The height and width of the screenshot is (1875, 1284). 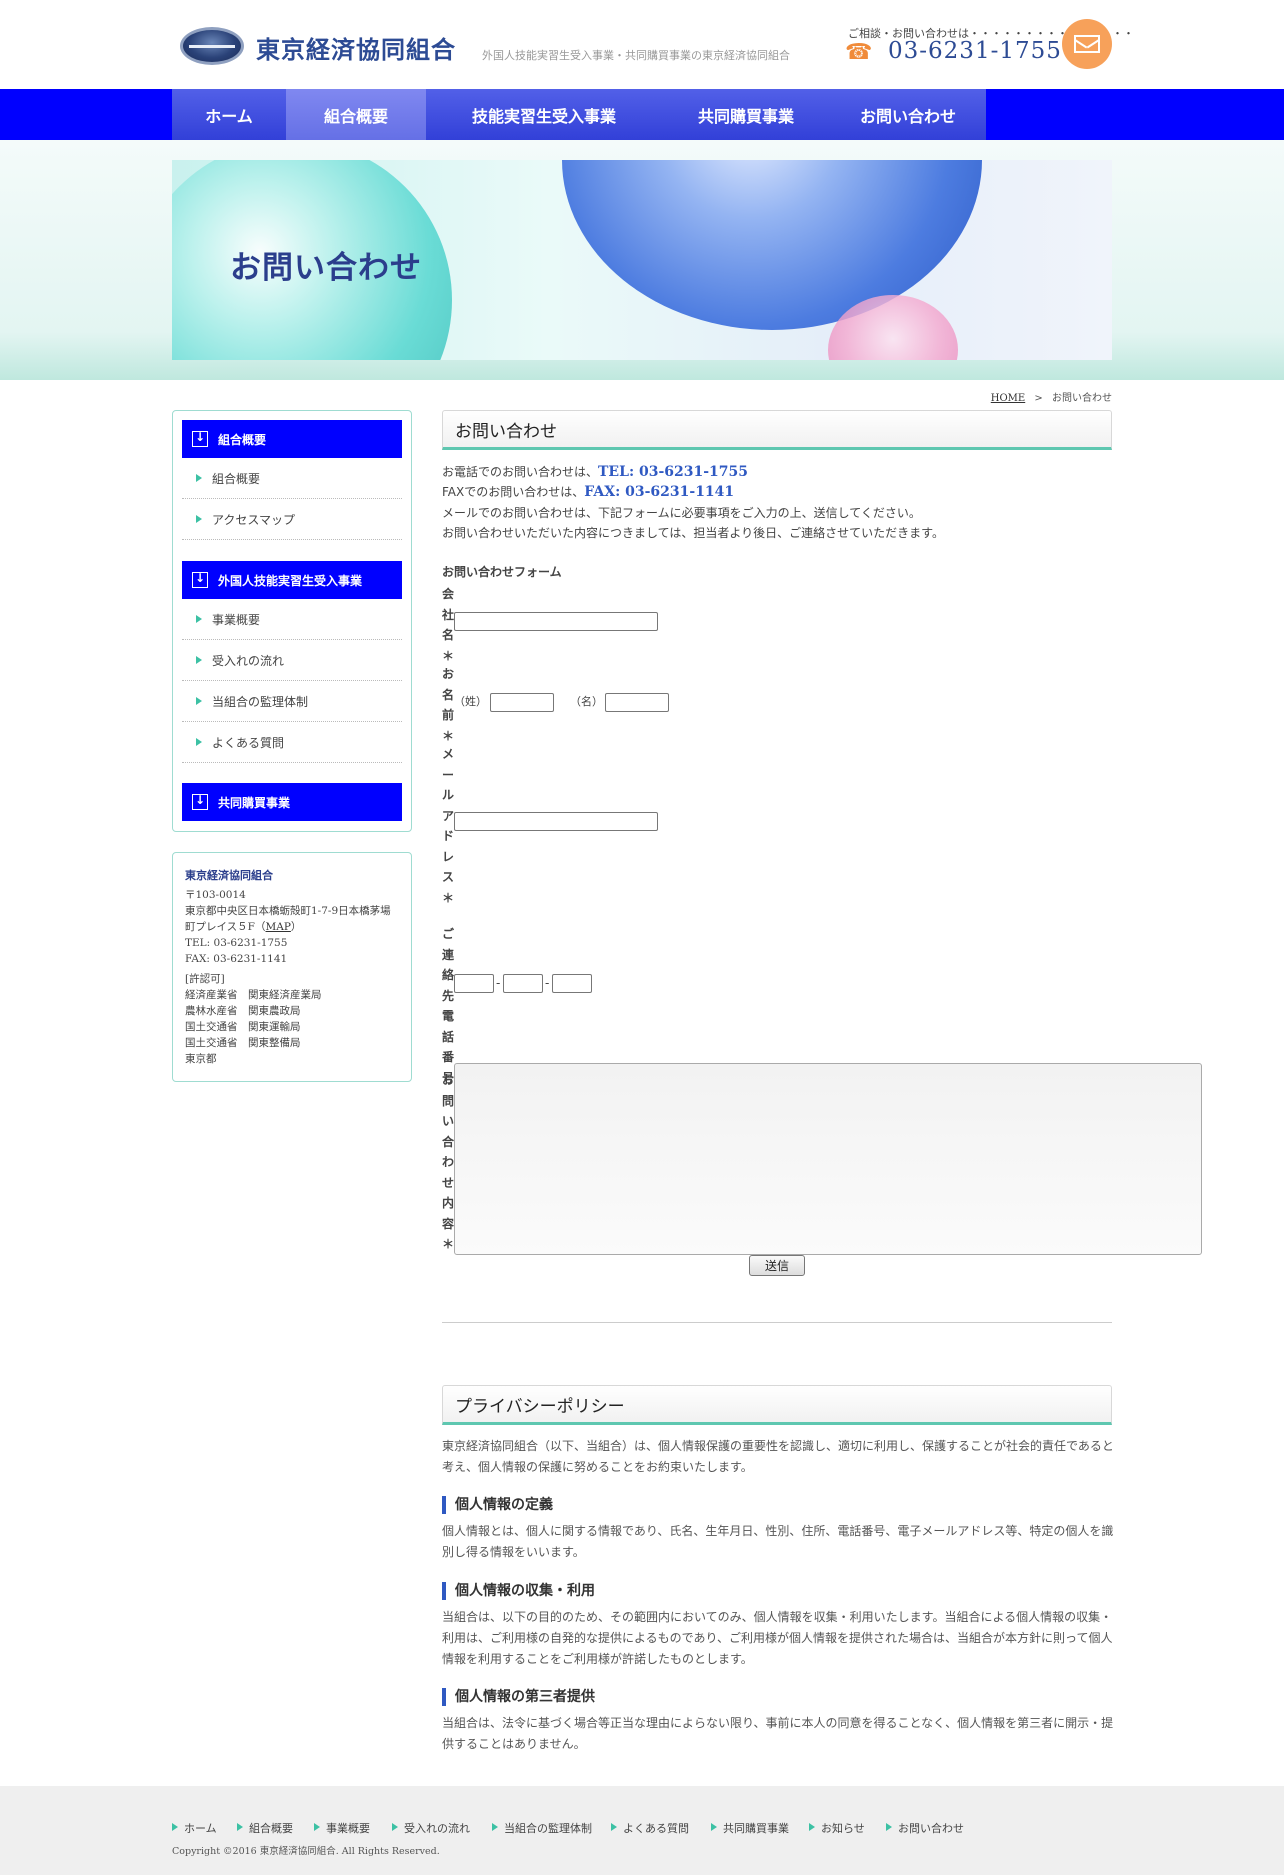 I want to click on sidebar-heading-label: 組合概要, so click(x=242, y=439).